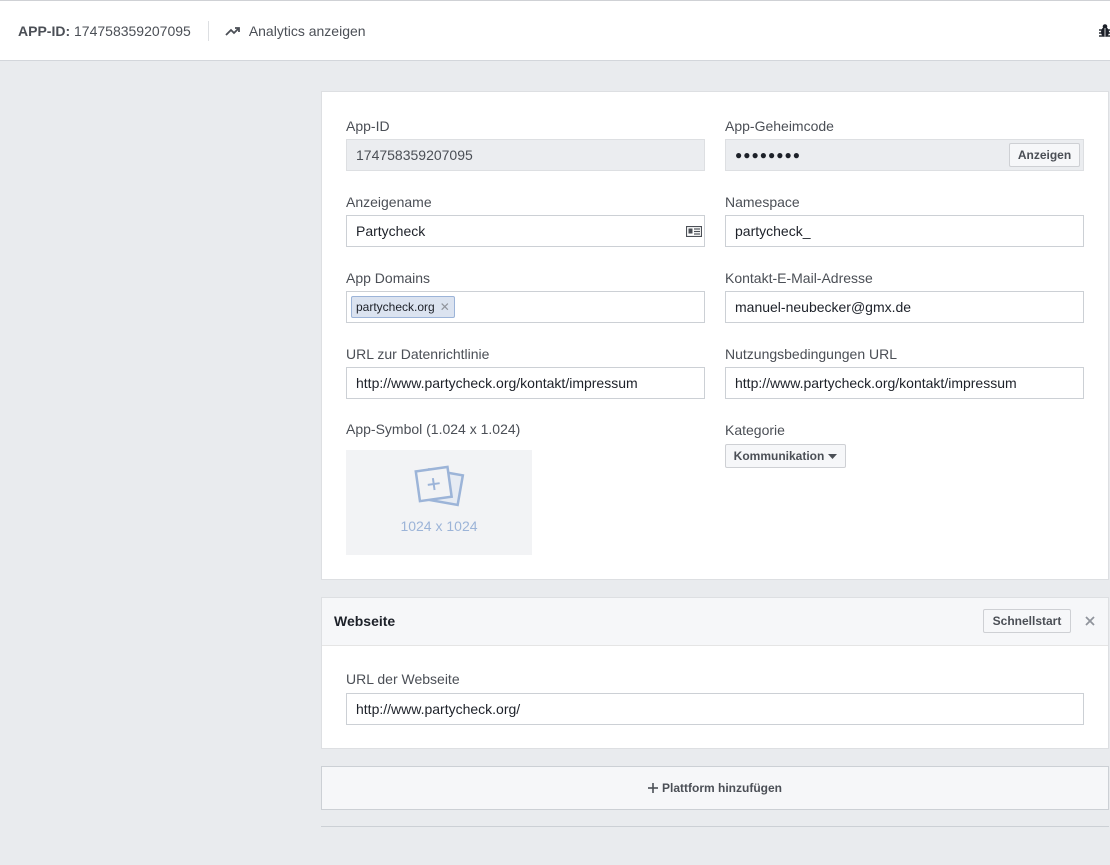 The image size is (1110, 865). What do you see at coordinates (722, 788) in the screenshot?
I see `add-platform-label: Plattform hinzufügen` at bounding box center [722, 788].